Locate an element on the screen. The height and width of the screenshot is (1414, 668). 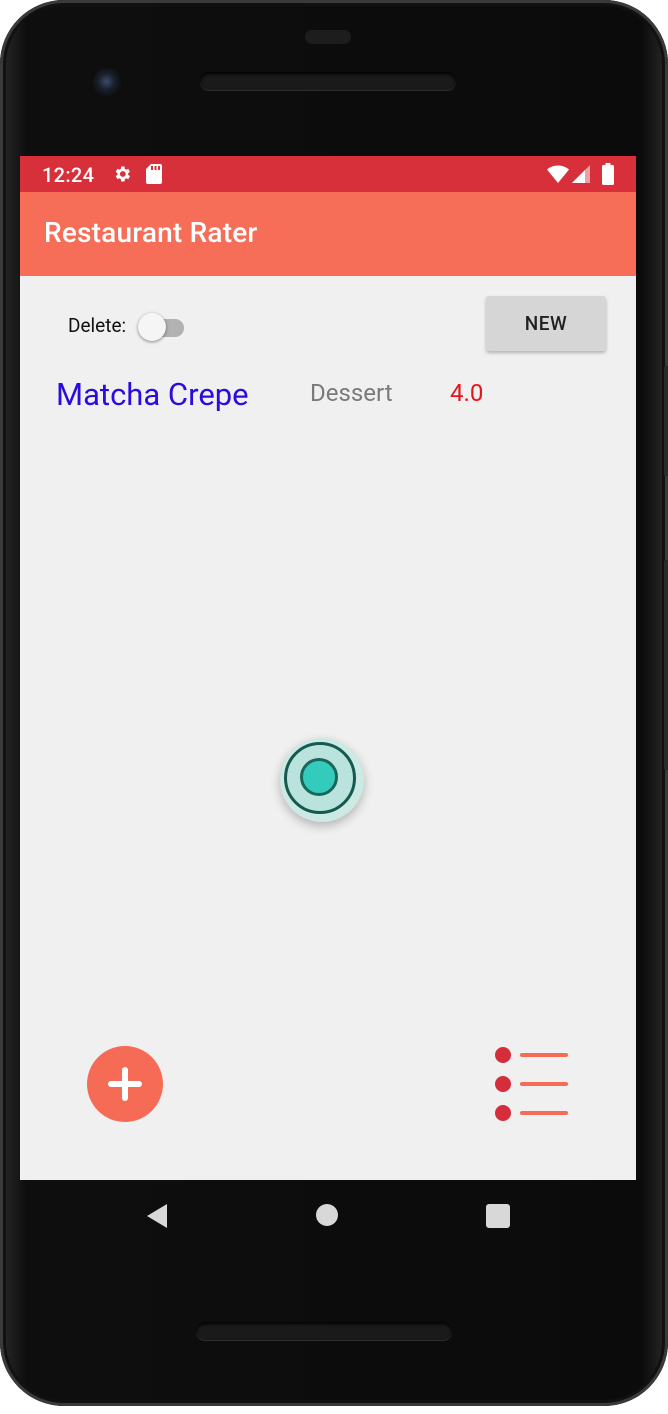
signal-icon is located at coordinates (581, 174).